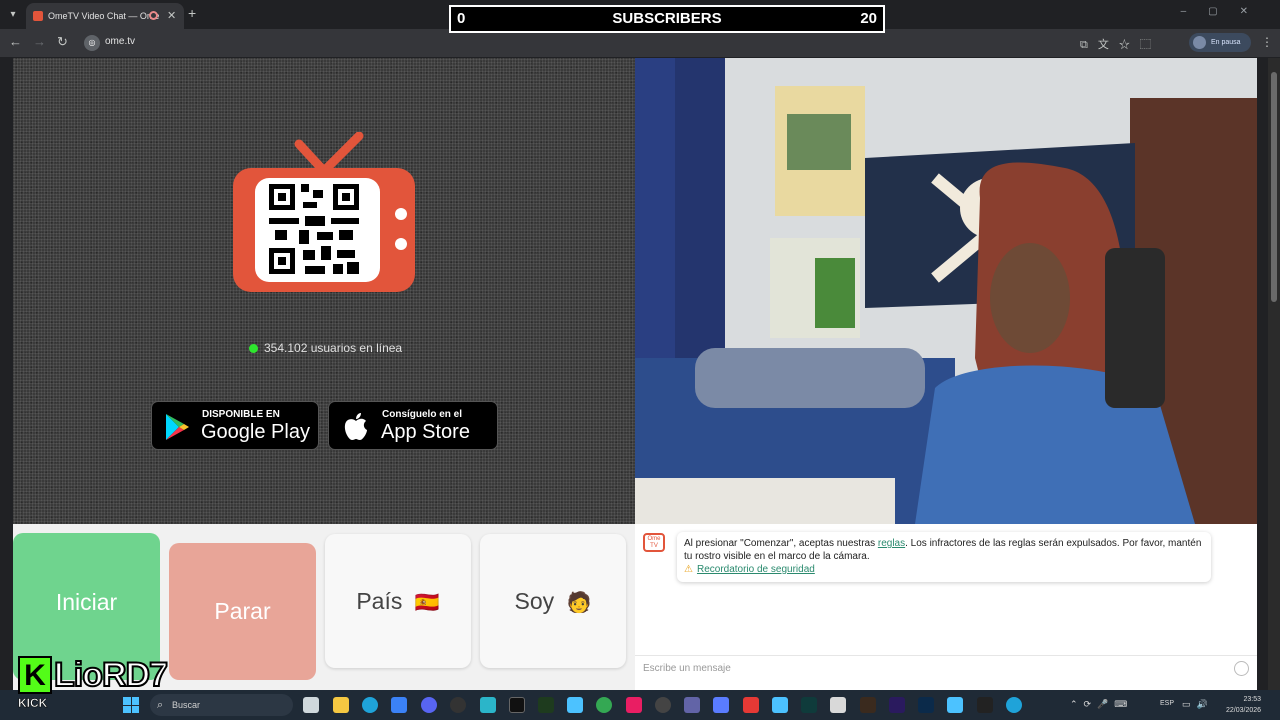 The height and width of the screenshot is (720, 1280). Describe the element at coordinates (153, 15) in the screenshot. I see `recording-icon` at that location.